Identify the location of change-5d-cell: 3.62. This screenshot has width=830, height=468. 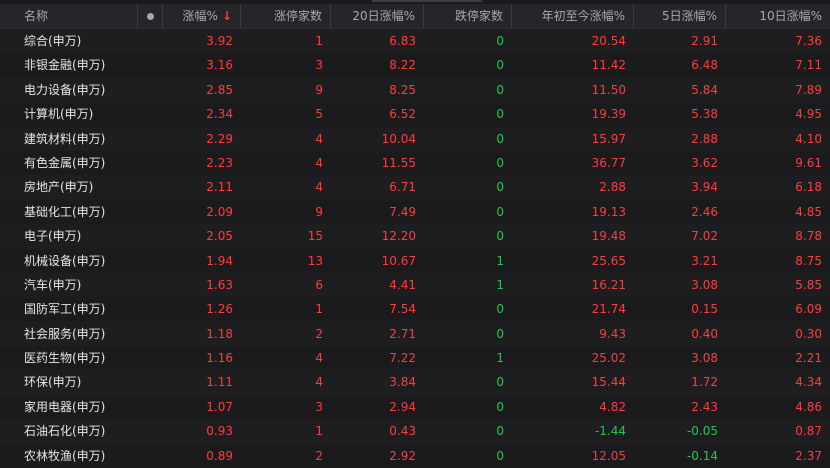
(704, 162).